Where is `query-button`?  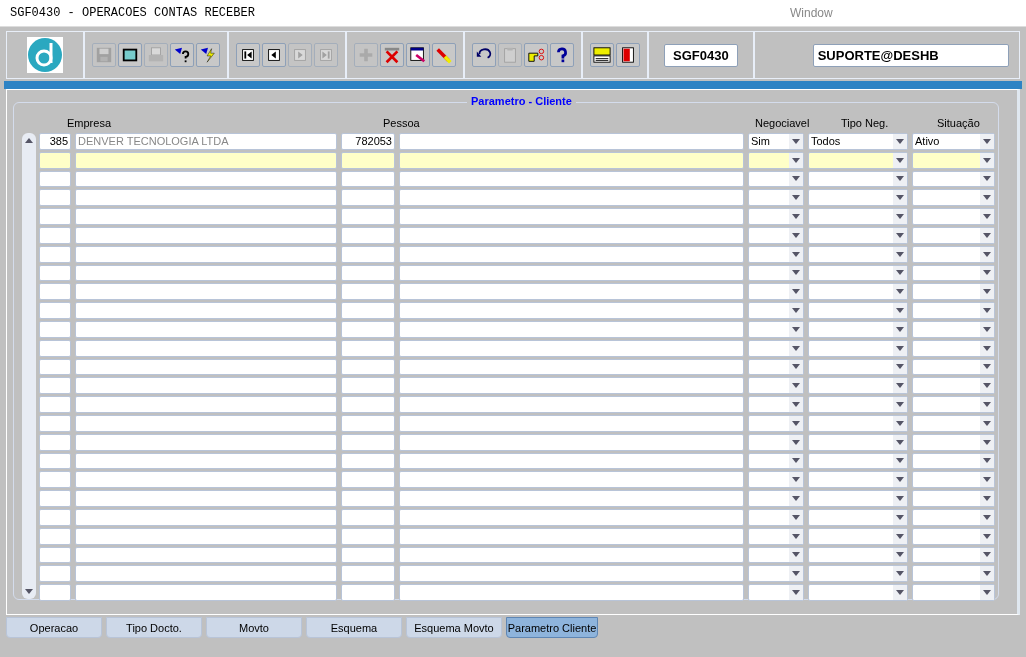
query-button is located at coordinates (182, 55).